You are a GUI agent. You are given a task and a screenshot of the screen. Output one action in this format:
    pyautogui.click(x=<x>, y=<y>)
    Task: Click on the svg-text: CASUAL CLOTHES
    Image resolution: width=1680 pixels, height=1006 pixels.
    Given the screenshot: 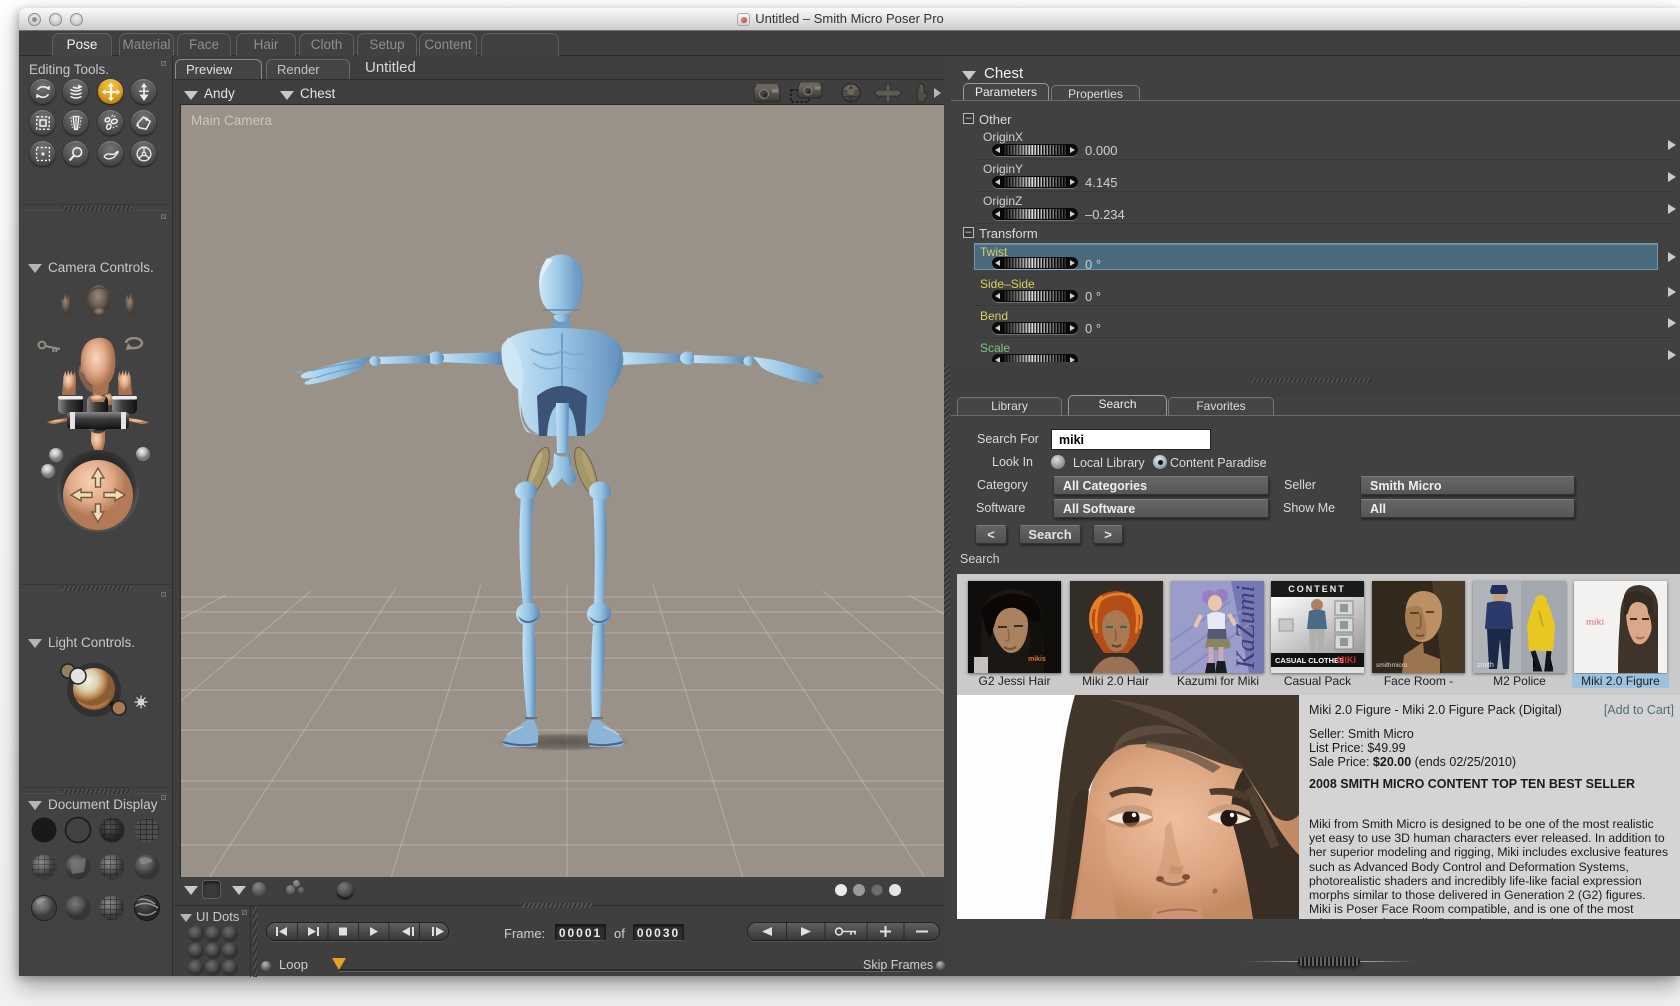 What is the action you would take?
    pyautogui.click(x=1309, y=660)
    